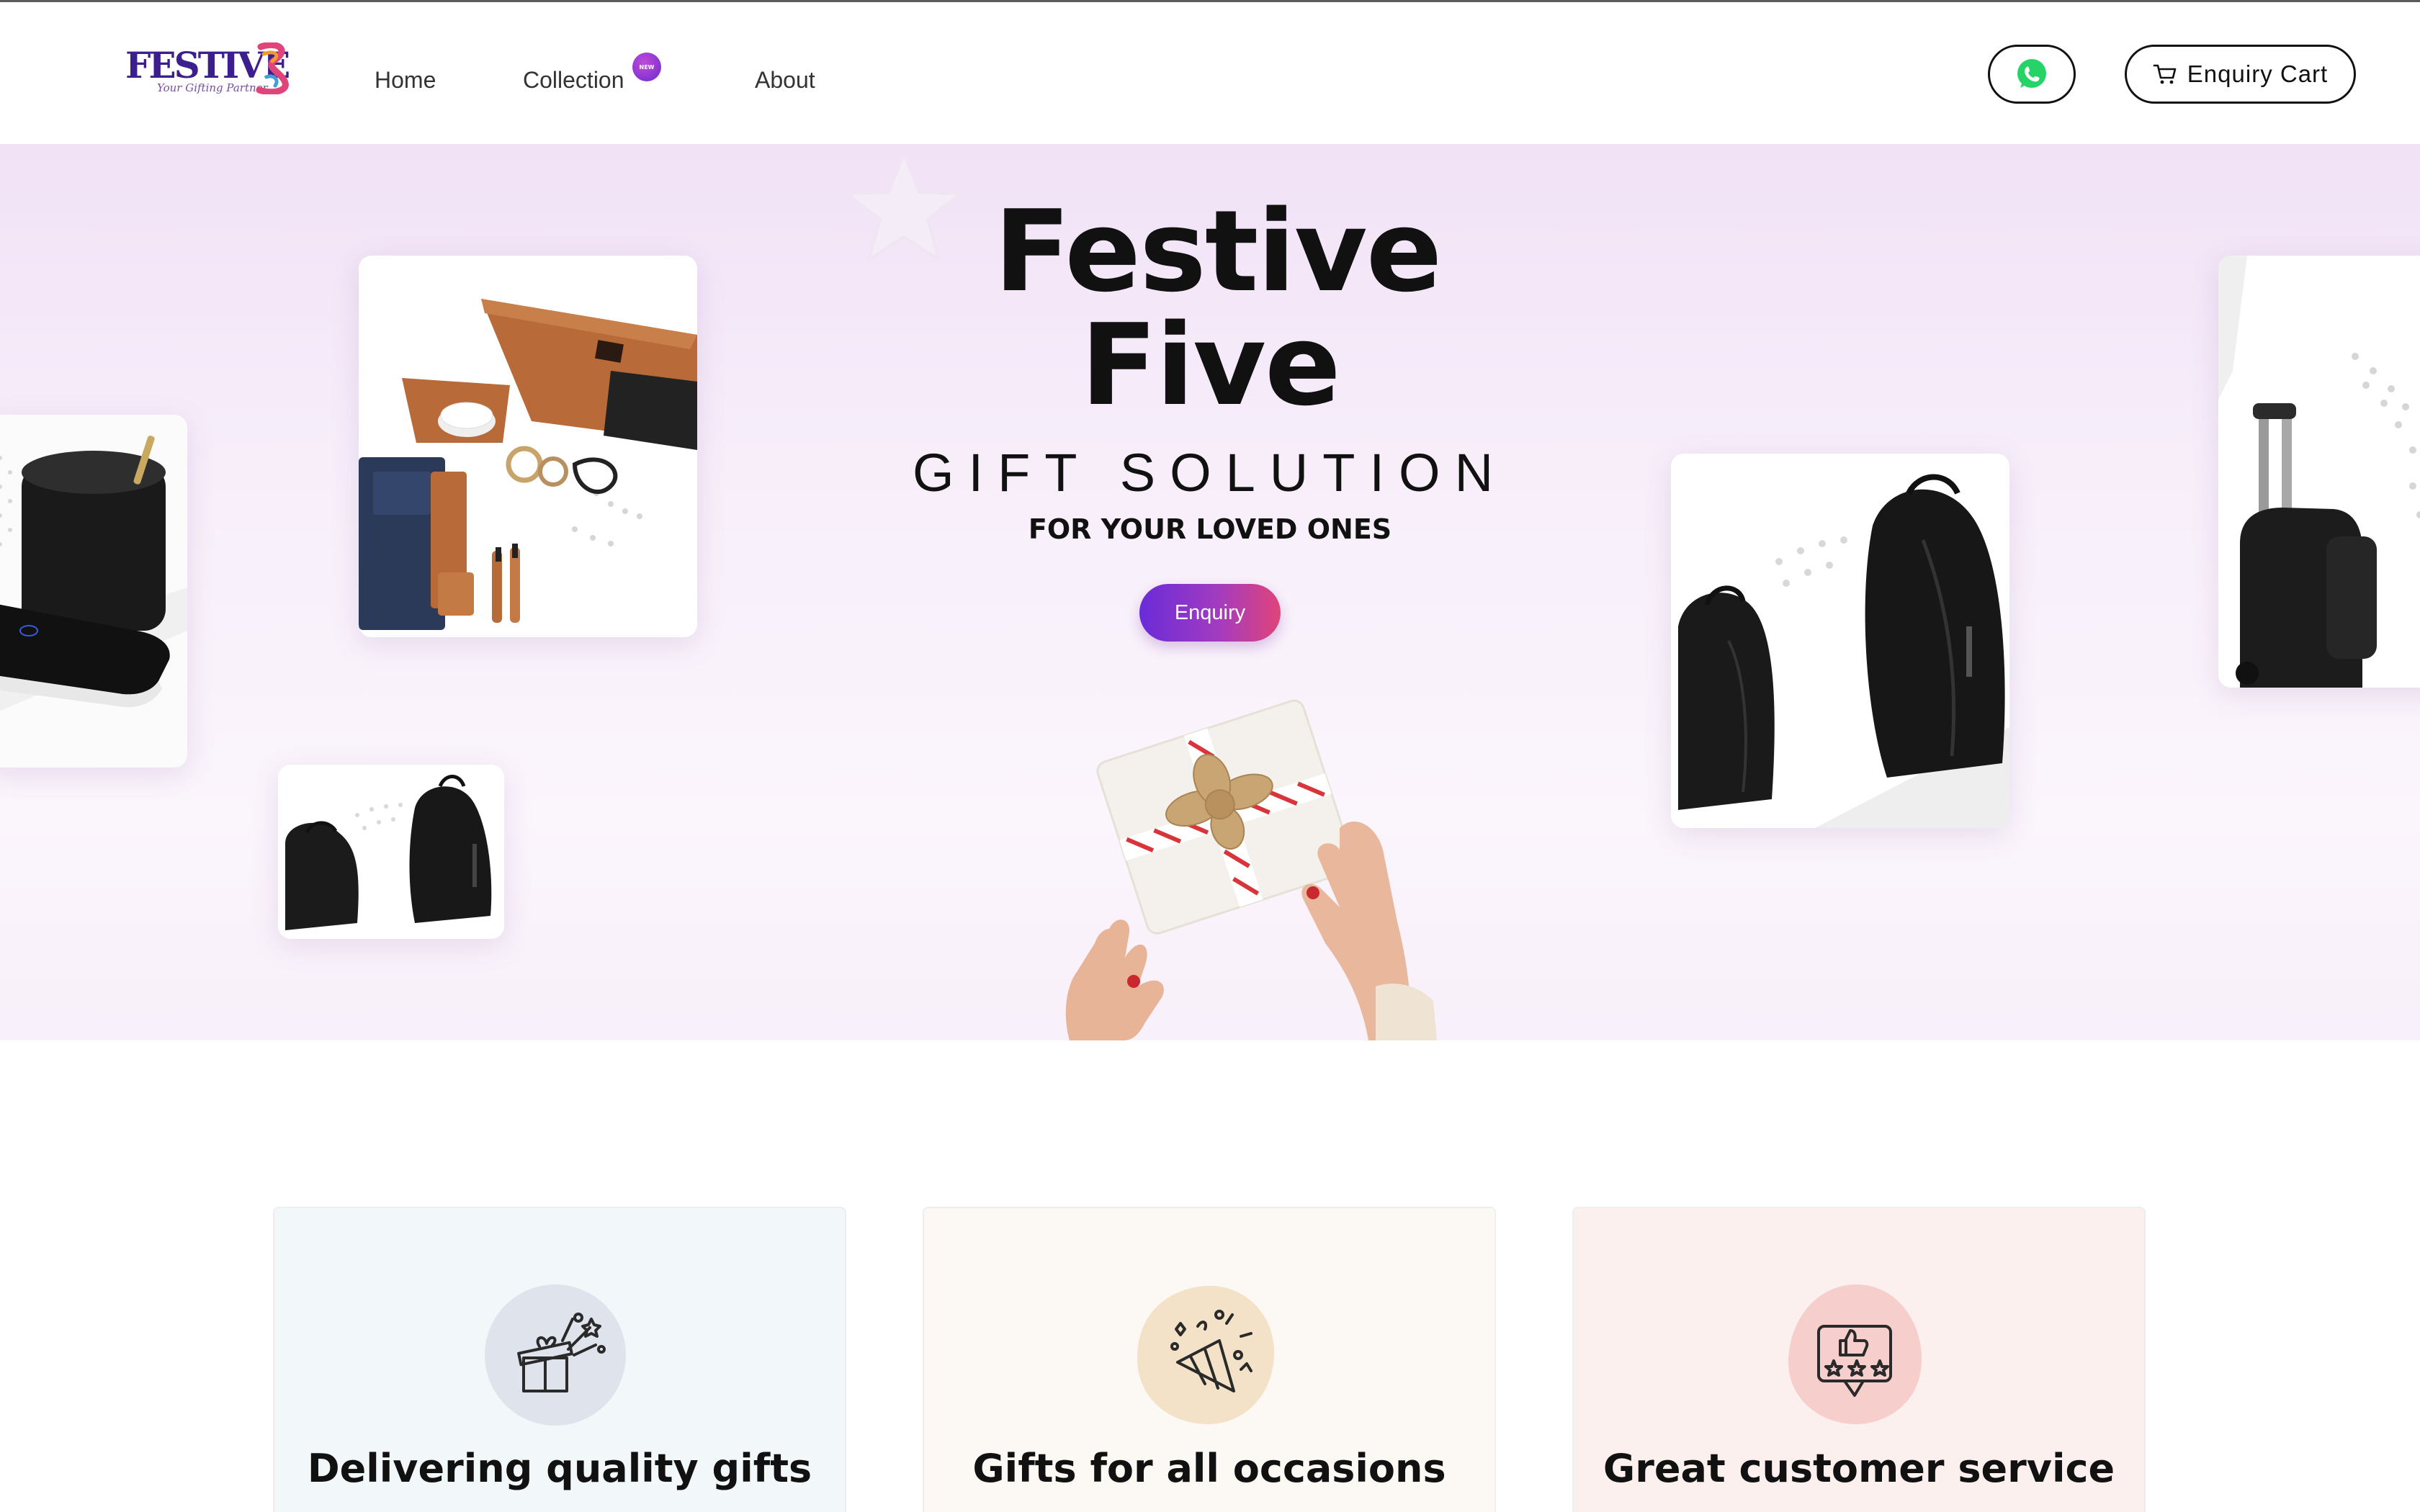 The height and width of the screenshot is (1512, 2420). I want to click on feature-title: Delivering quality gifts, so click(559, 1468).